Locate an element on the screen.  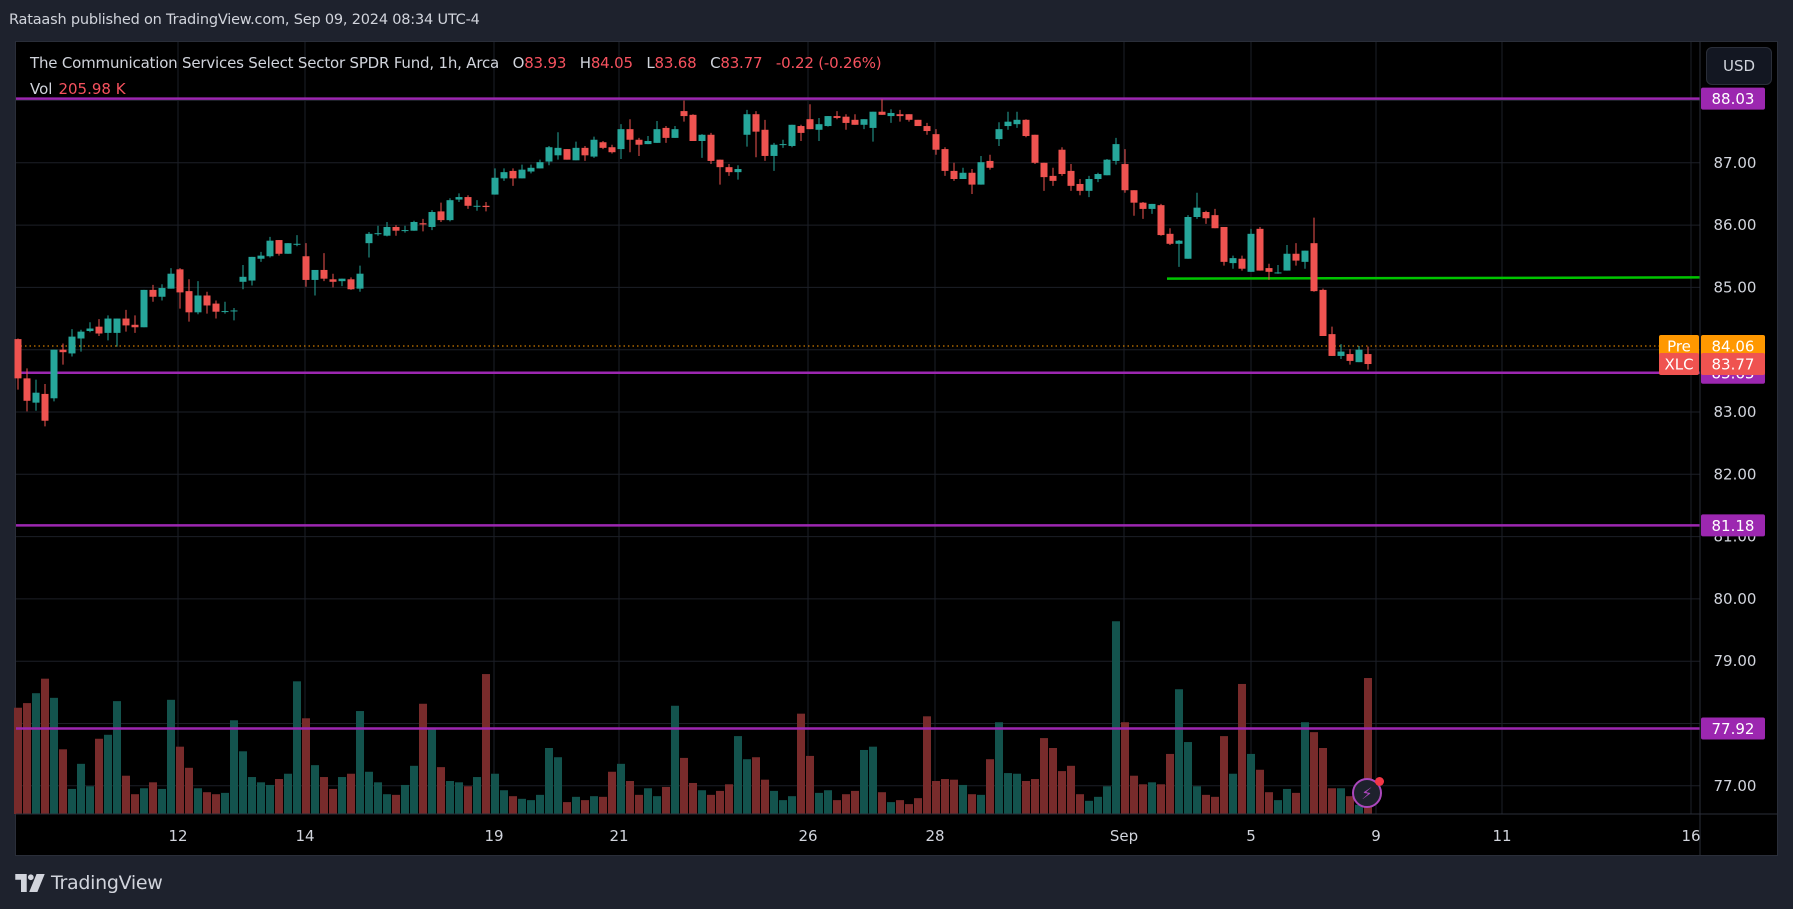
lightning-bolt-icon: ⚡ is located at coordinates (1368, 792).